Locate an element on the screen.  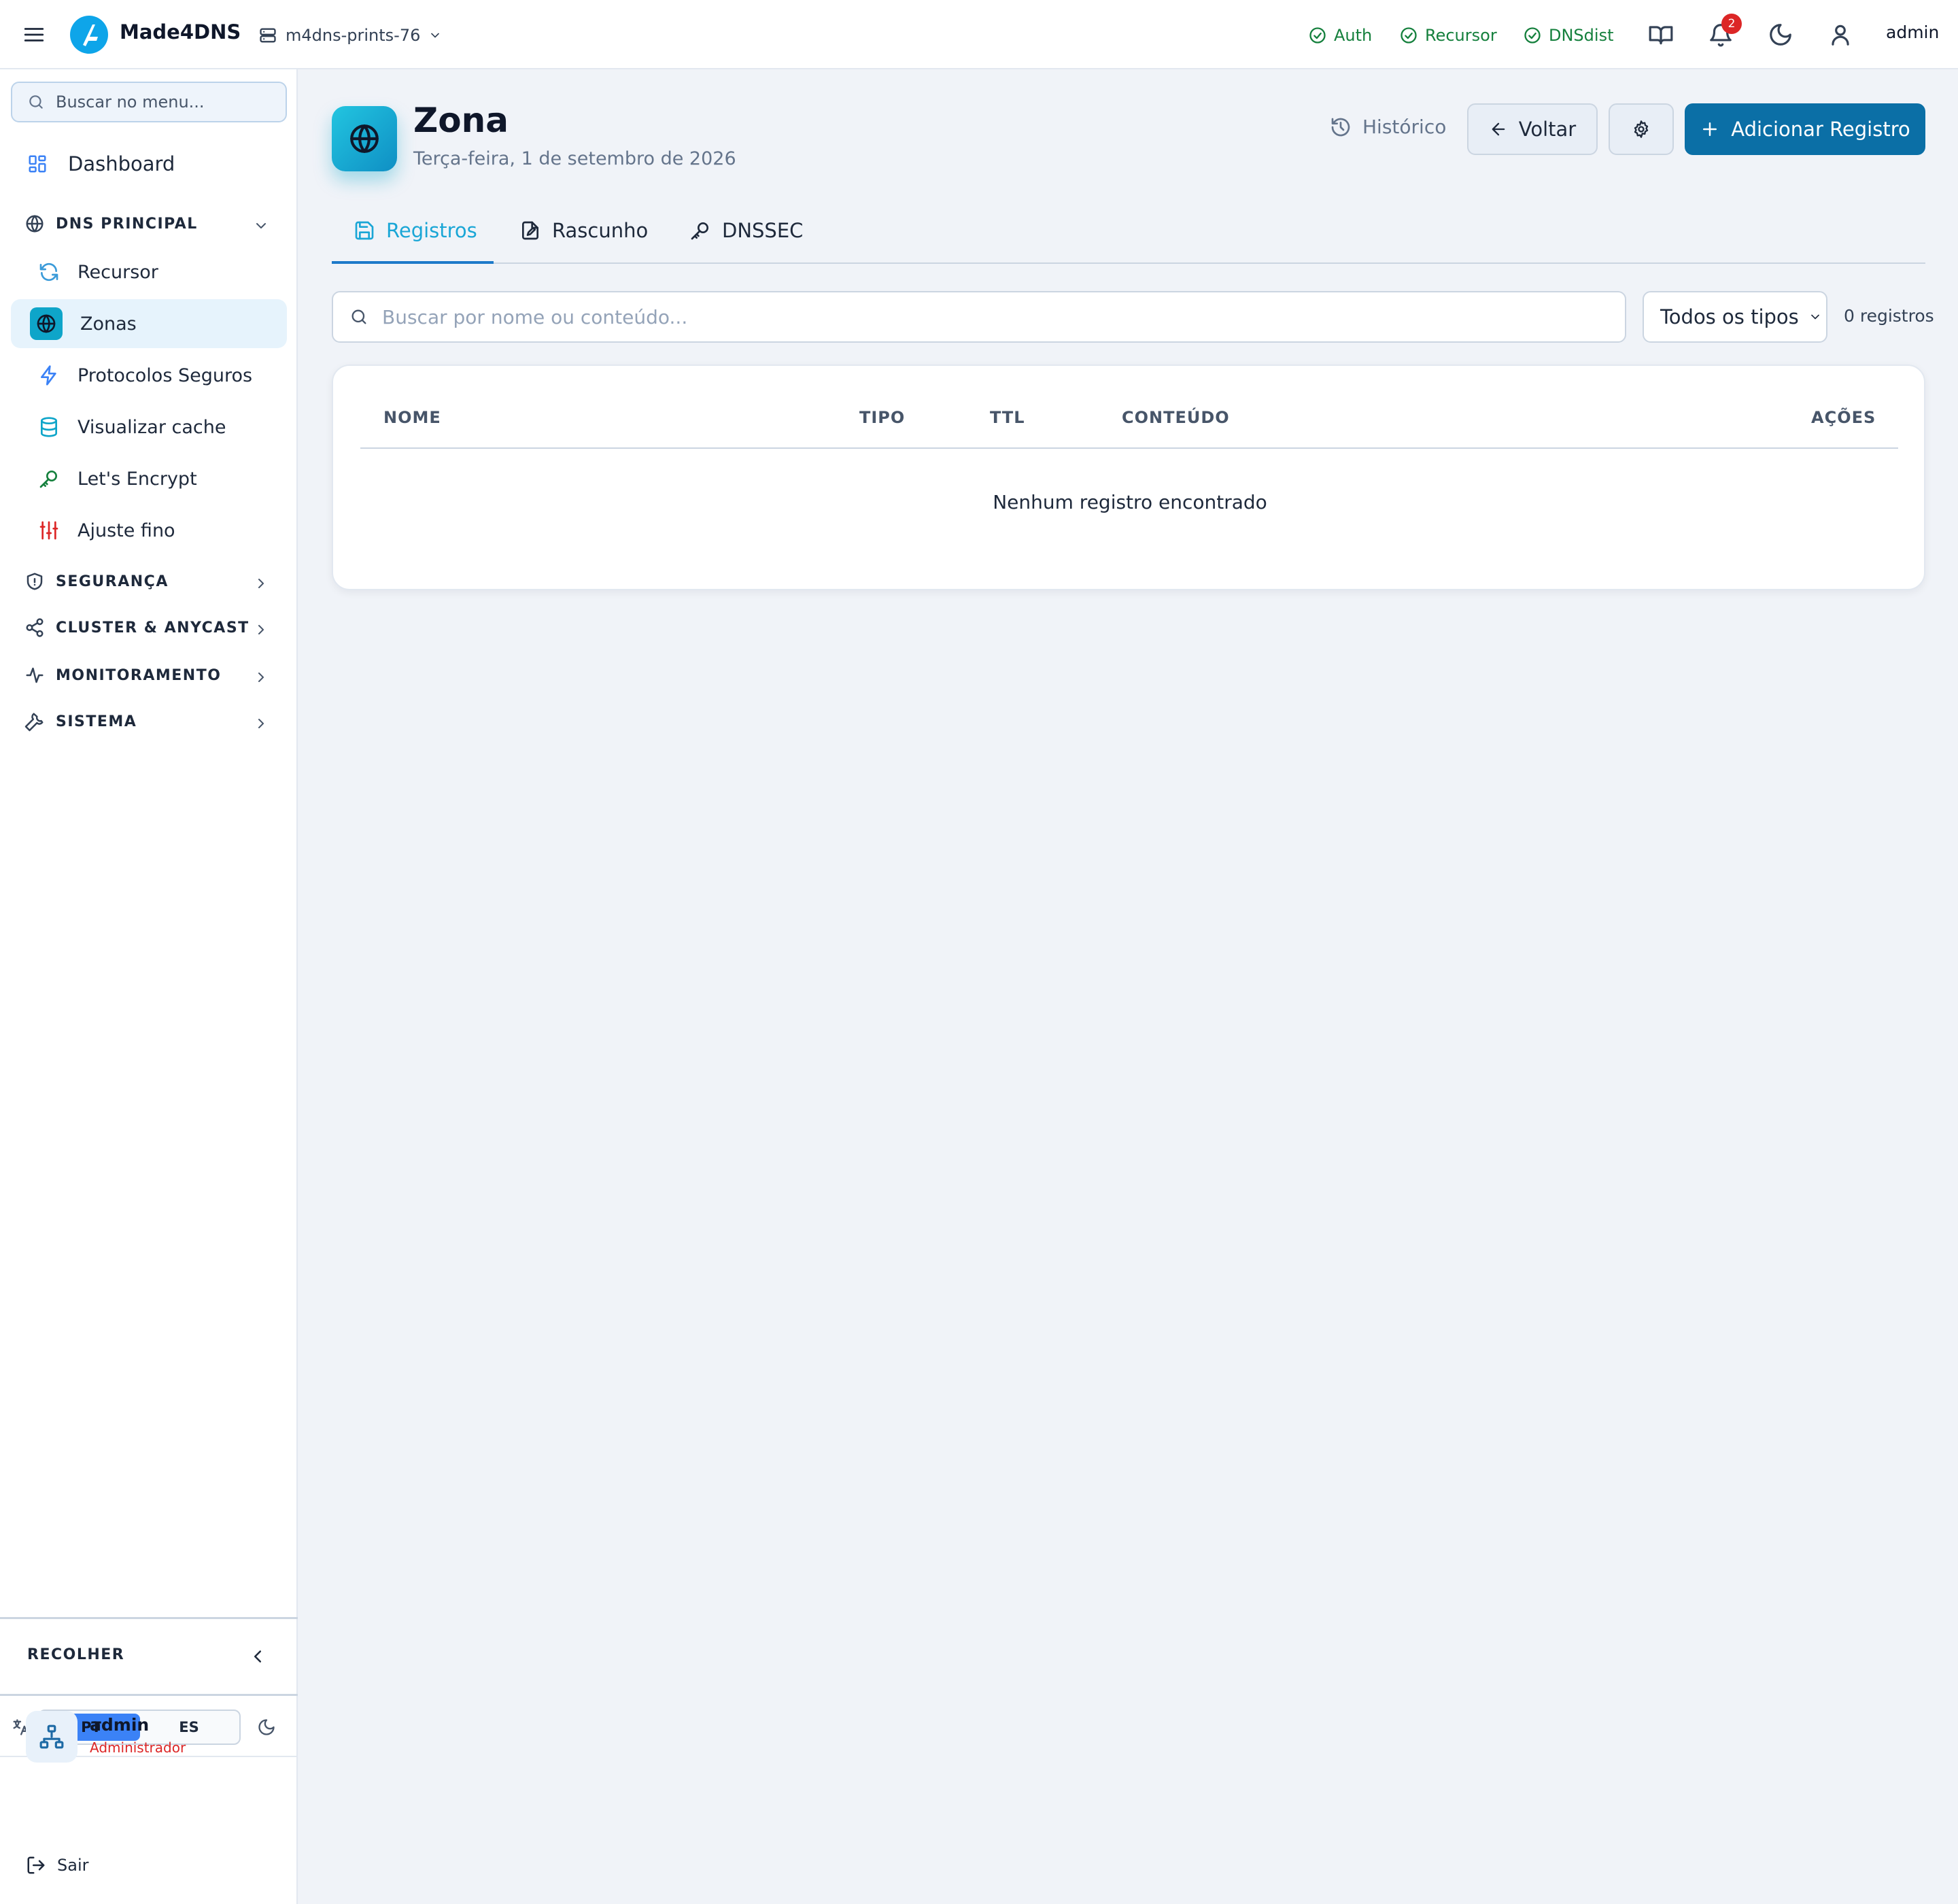
brand-name: Made4DNS is located at coordinates (180, 32).